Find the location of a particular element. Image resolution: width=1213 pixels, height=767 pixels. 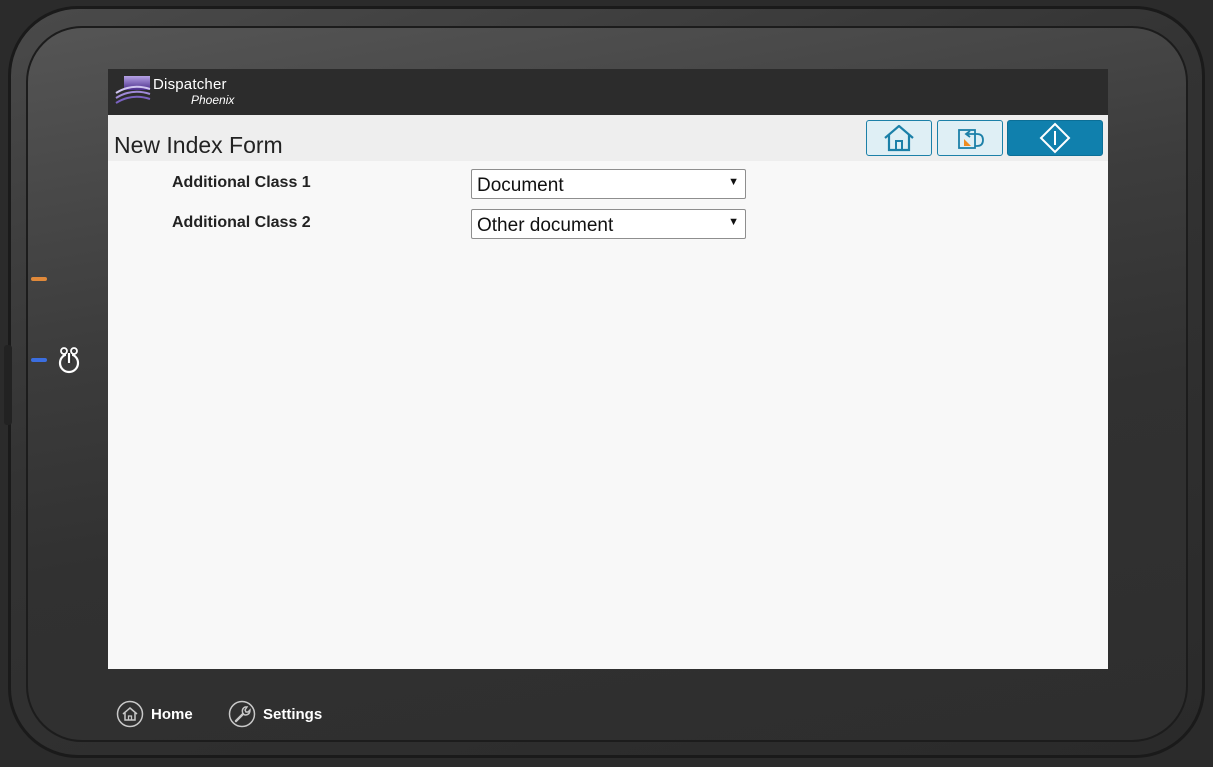

form-row-additional-class-1: Additional Class 1 Document ▼ is located at coordinates (608, 184).